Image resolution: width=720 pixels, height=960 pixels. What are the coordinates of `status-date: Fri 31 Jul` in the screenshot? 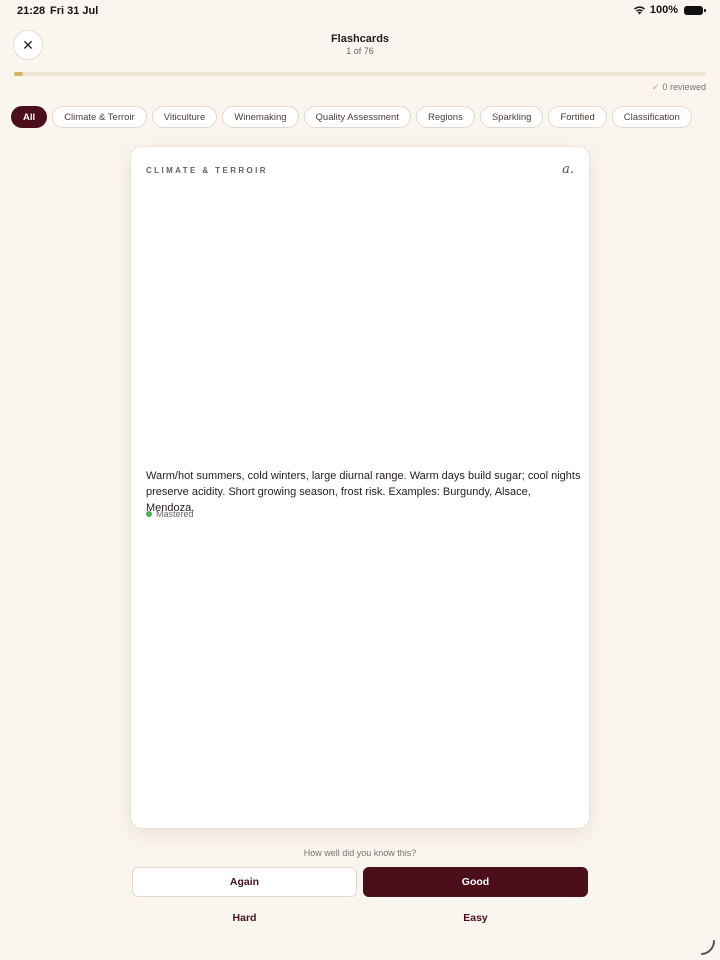 It's located at (74, 11).